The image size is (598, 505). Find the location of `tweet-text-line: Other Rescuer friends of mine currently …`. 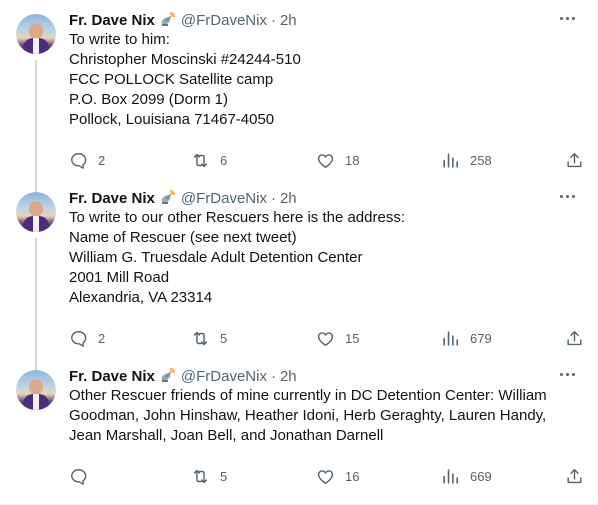

tweet-text-line: Other Rescuer friends of mine currently … is located at coordinates (308, 395).